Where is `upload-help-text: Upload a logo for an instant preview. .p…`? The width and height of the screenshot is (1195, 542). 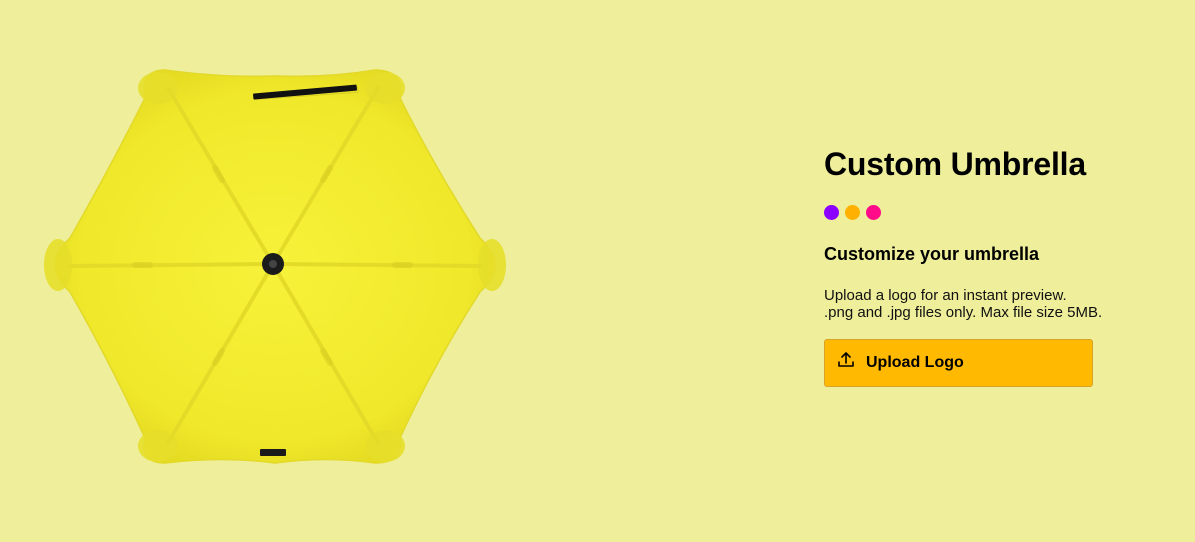 upload-help-text: Upload a logo for an instant preview. .p… is located at coordinates (994, 304).